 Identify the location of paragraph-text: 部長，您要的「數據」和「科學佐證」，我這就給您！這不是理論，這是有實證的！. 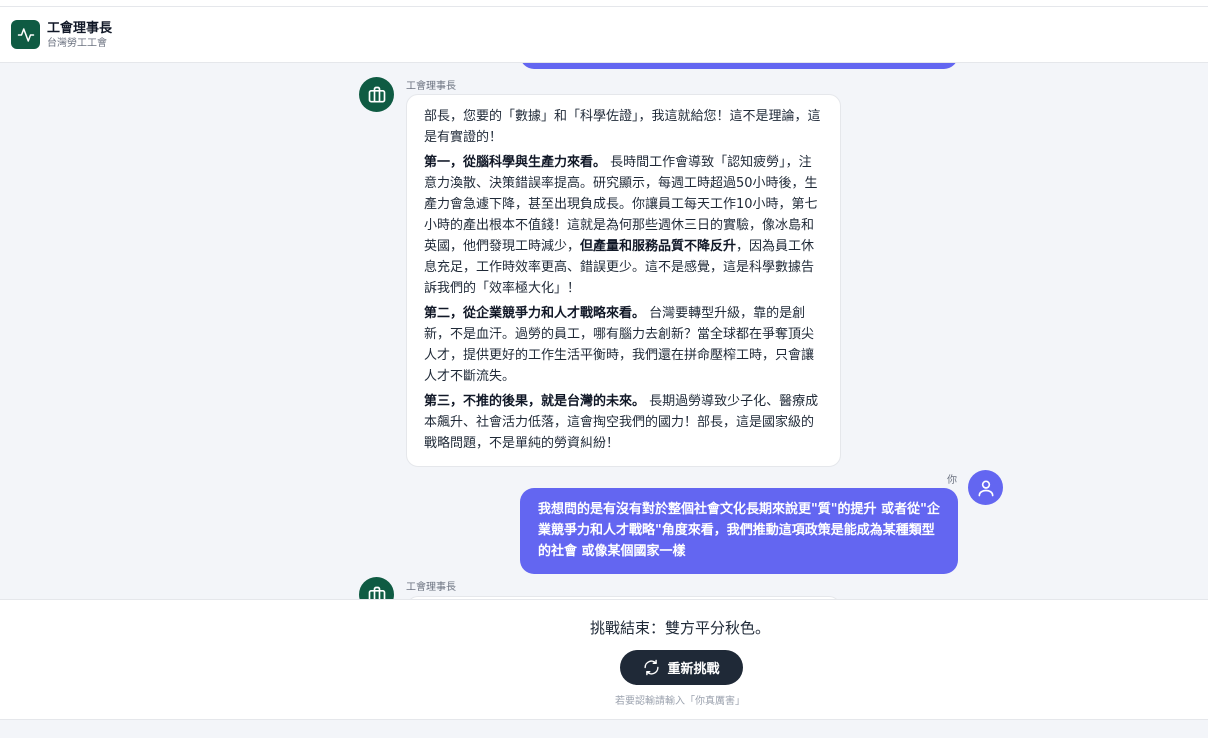
(622, 127).